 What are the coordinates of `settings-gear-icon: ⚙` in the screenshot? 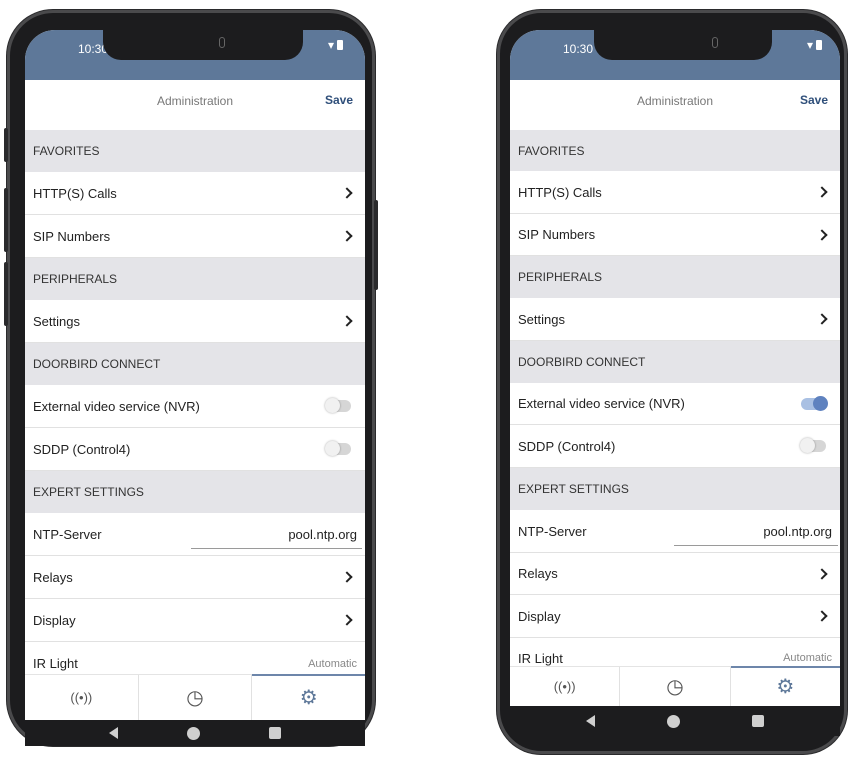 It's located at (785, 687).